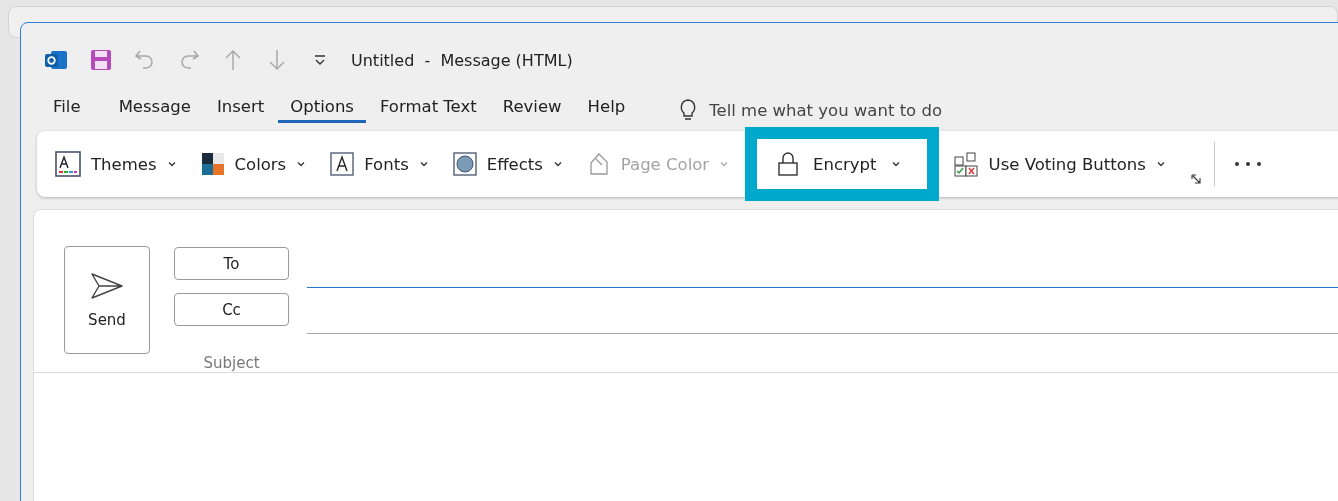  Describe the element at coordinates (256, 164) in the screenshot. I see `ribbon-button: Colors` at that location.